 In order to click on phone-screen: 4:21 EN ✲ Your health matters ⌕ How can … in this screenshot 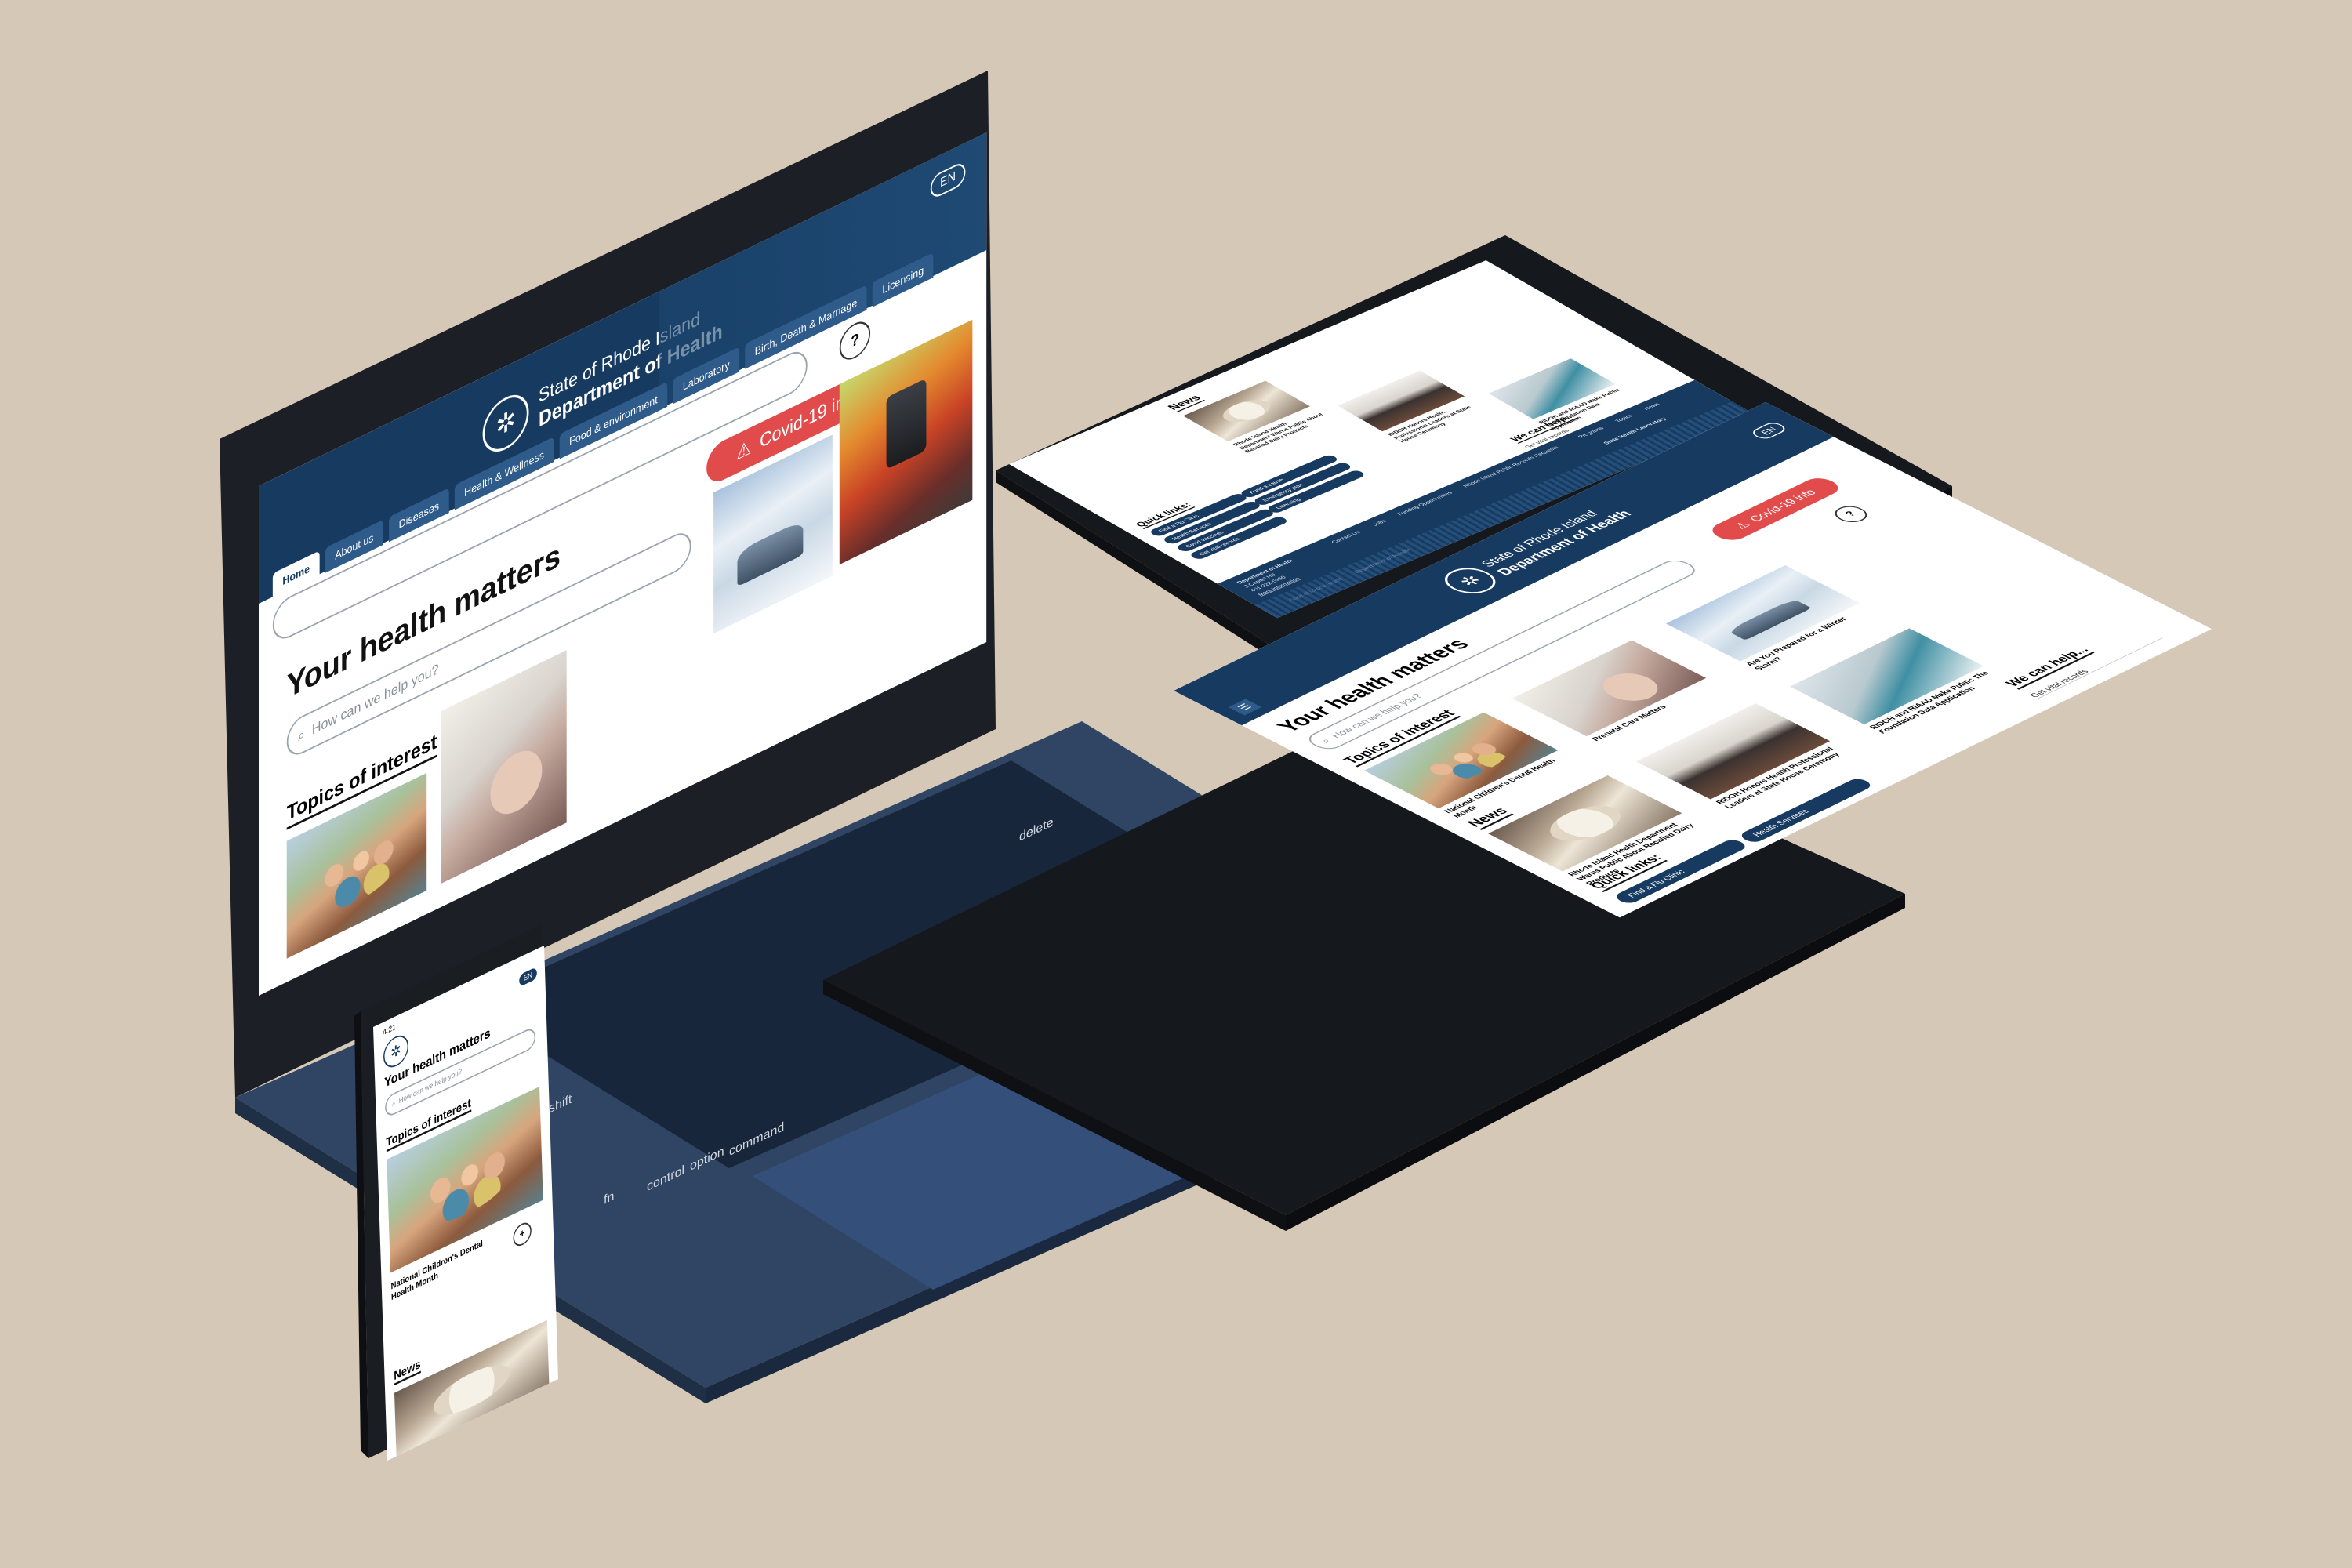, I will do `click(466, 1203)`.